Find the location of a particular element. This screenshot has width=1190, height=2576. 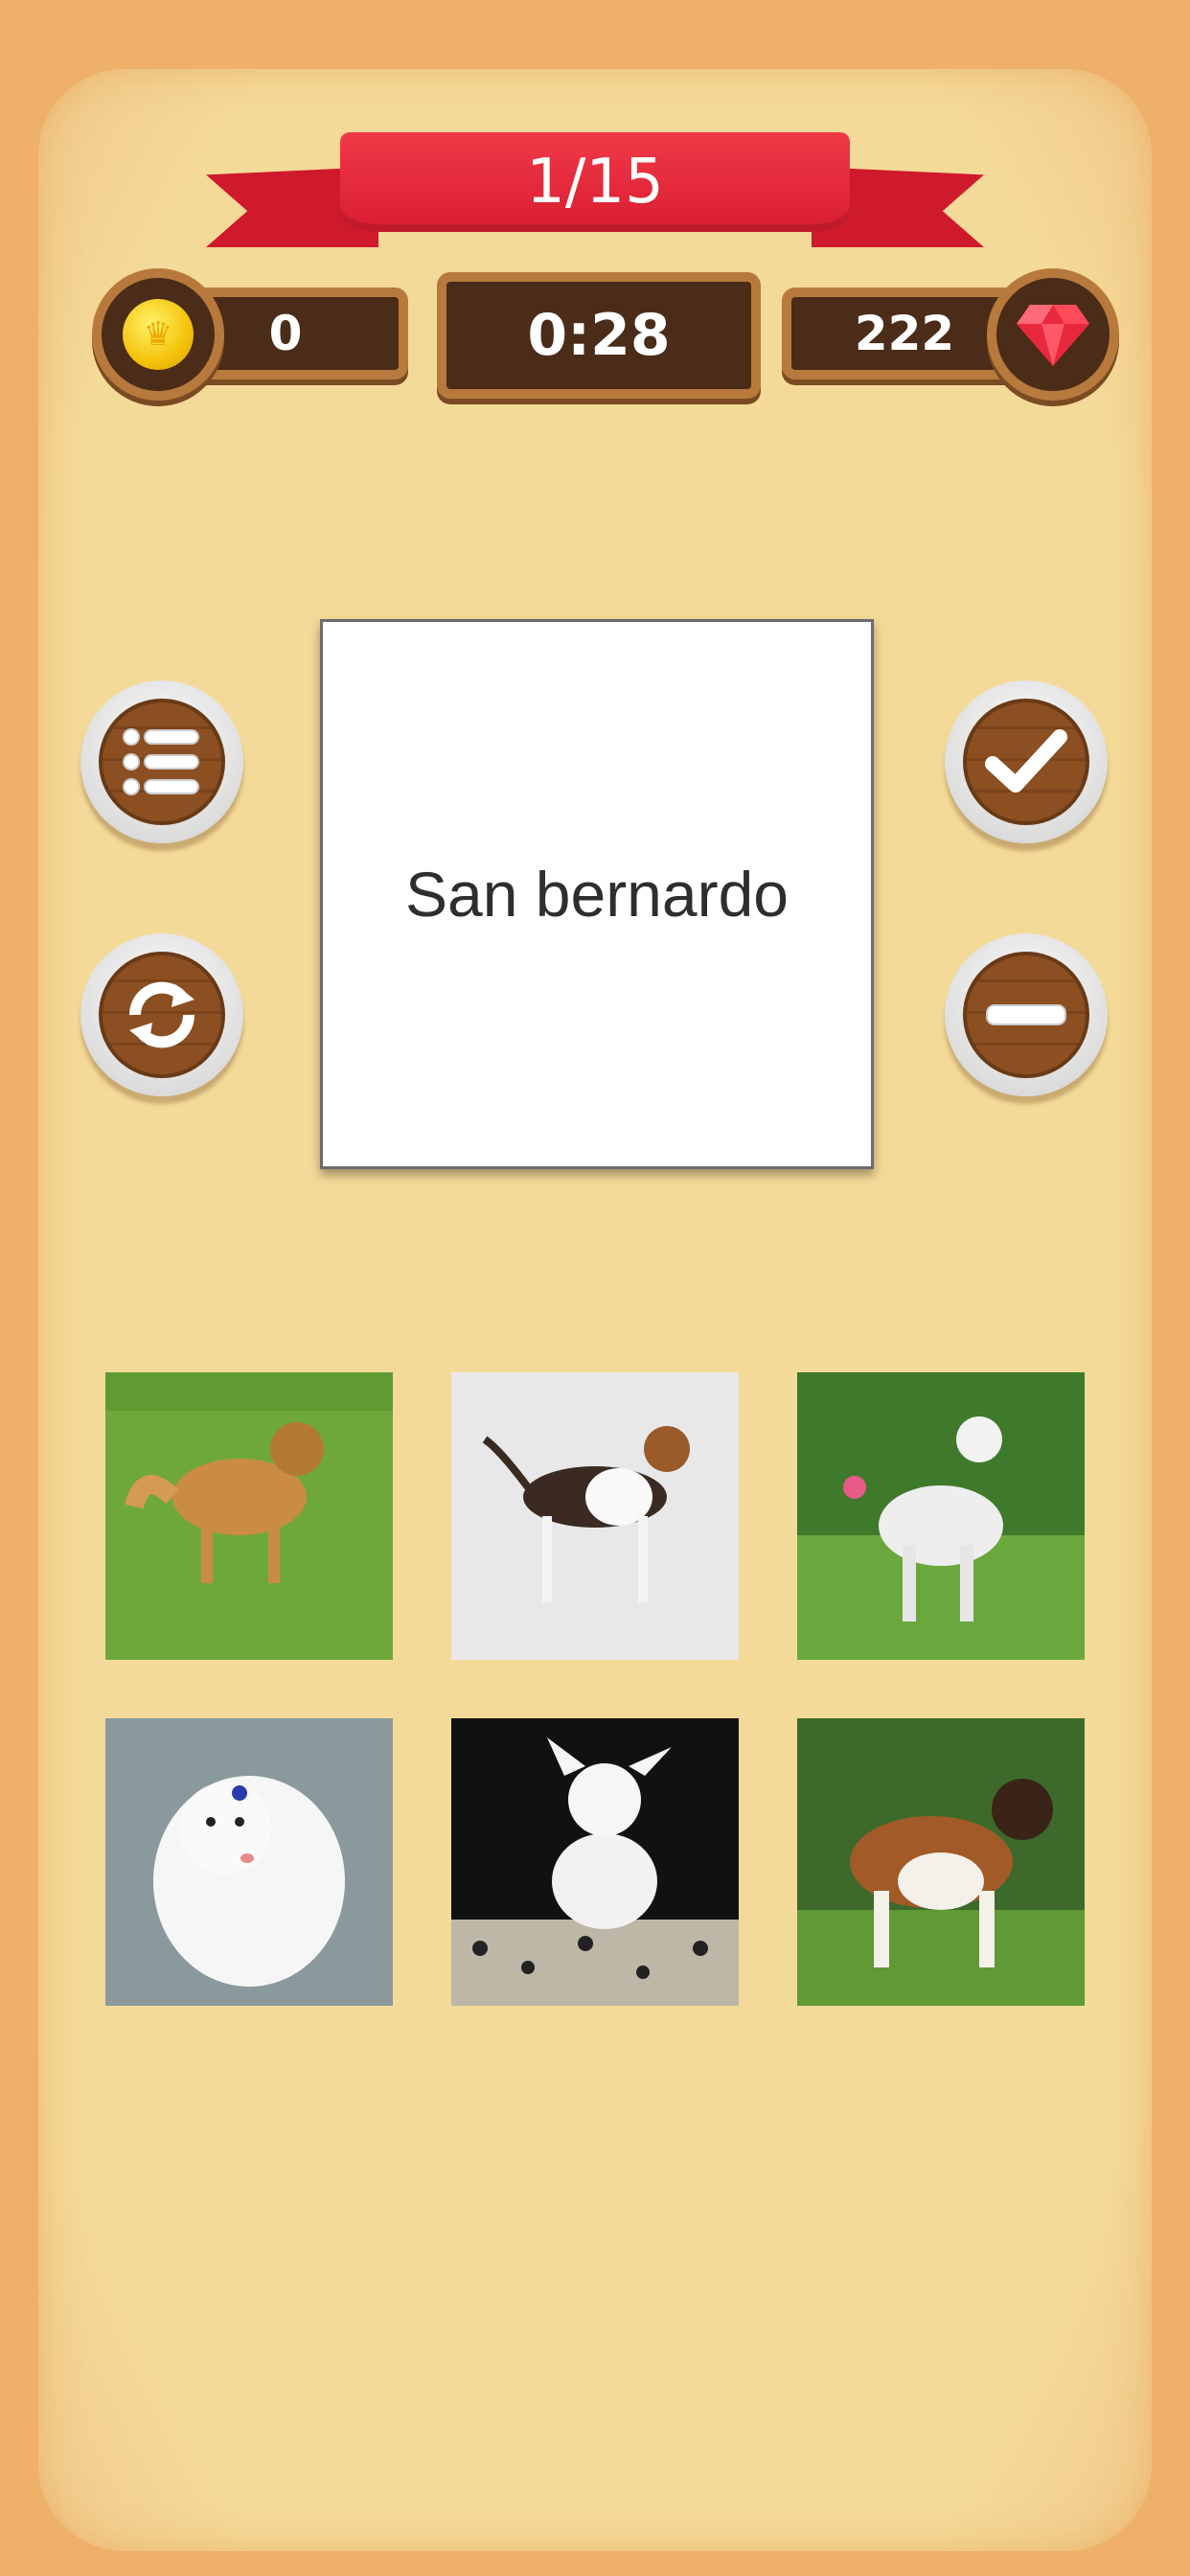

ribbon-banner: 1/15 is located at coordinates (595, 182).